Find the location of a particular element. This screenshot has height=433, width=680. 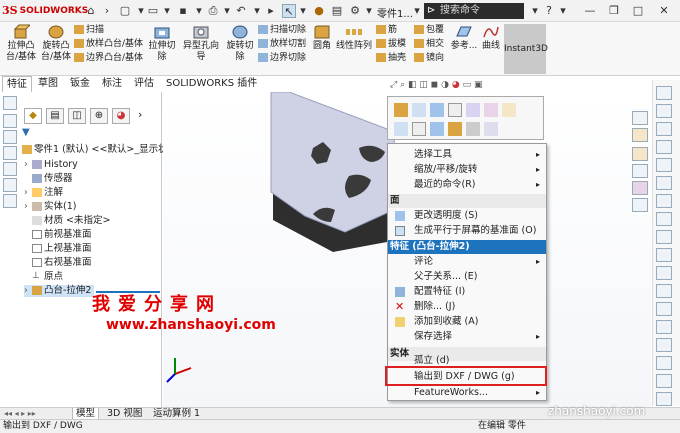

tab-features: 特征 is located at coordinates (17, 84).